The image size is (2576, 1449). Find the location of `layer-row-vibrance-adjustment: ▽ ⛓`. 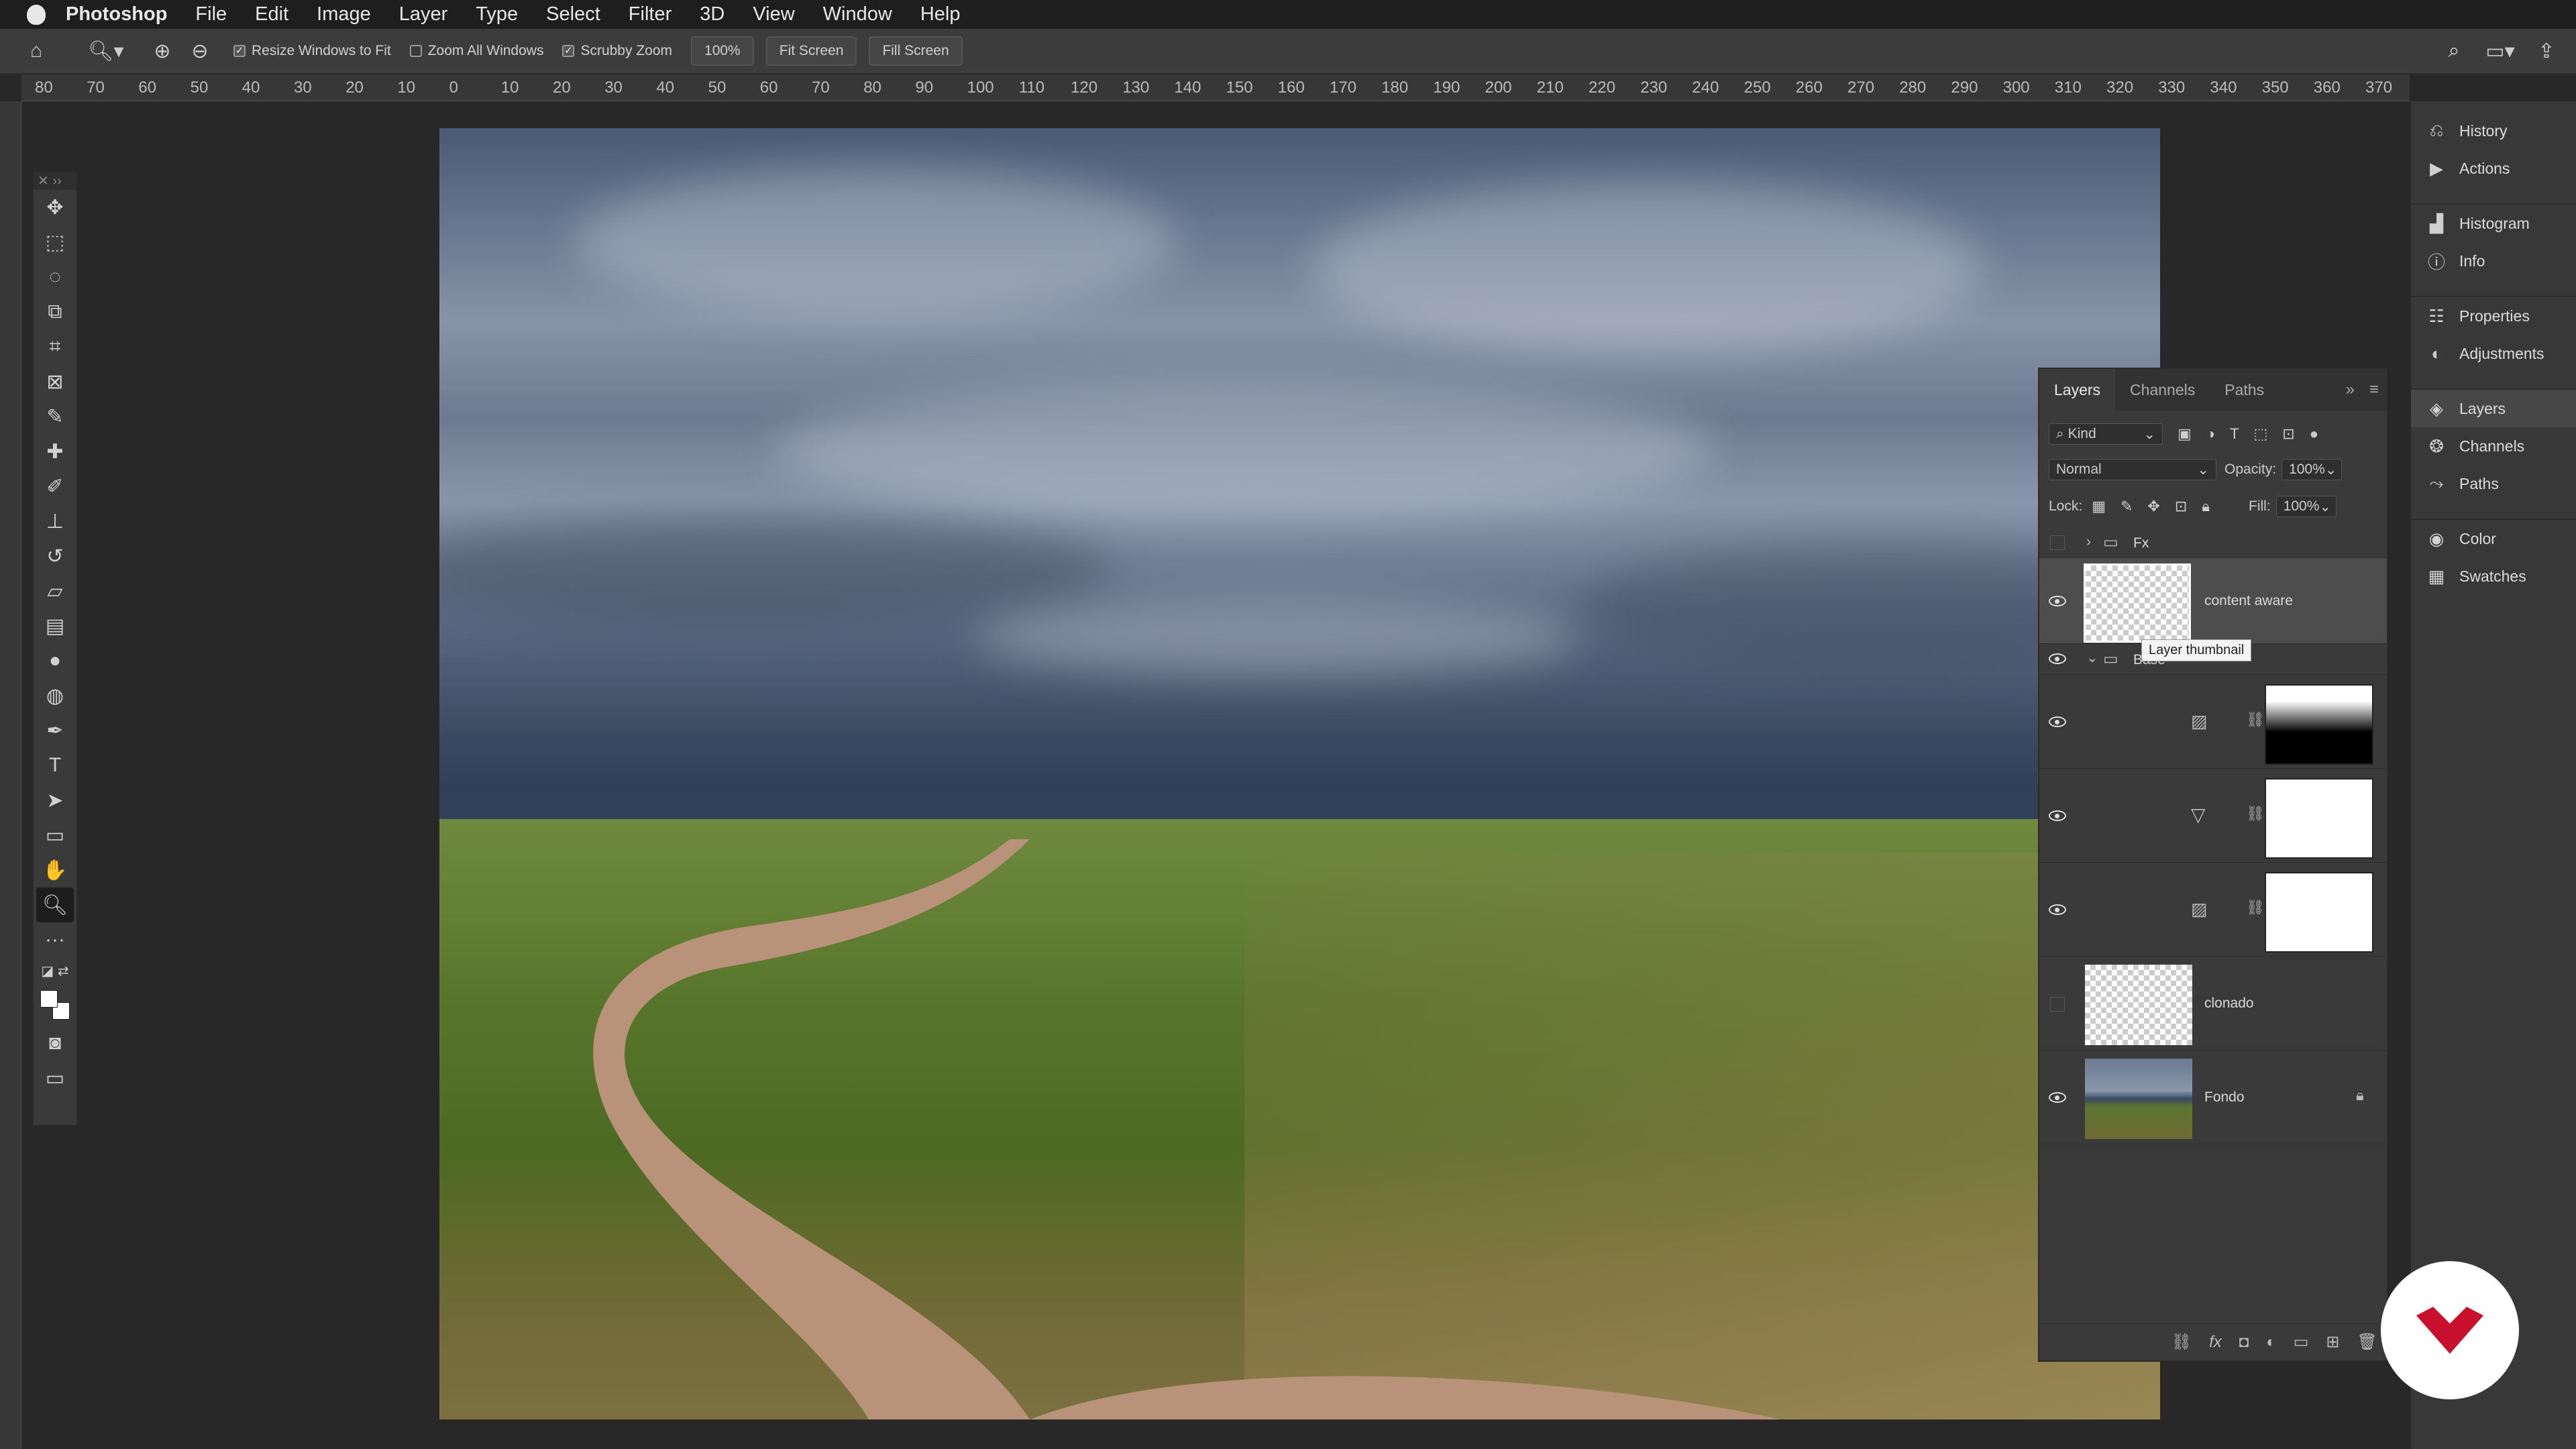

layer-row-vibrance-adjustment: ▽ ⛓ is located at coordinates (2213, 816).